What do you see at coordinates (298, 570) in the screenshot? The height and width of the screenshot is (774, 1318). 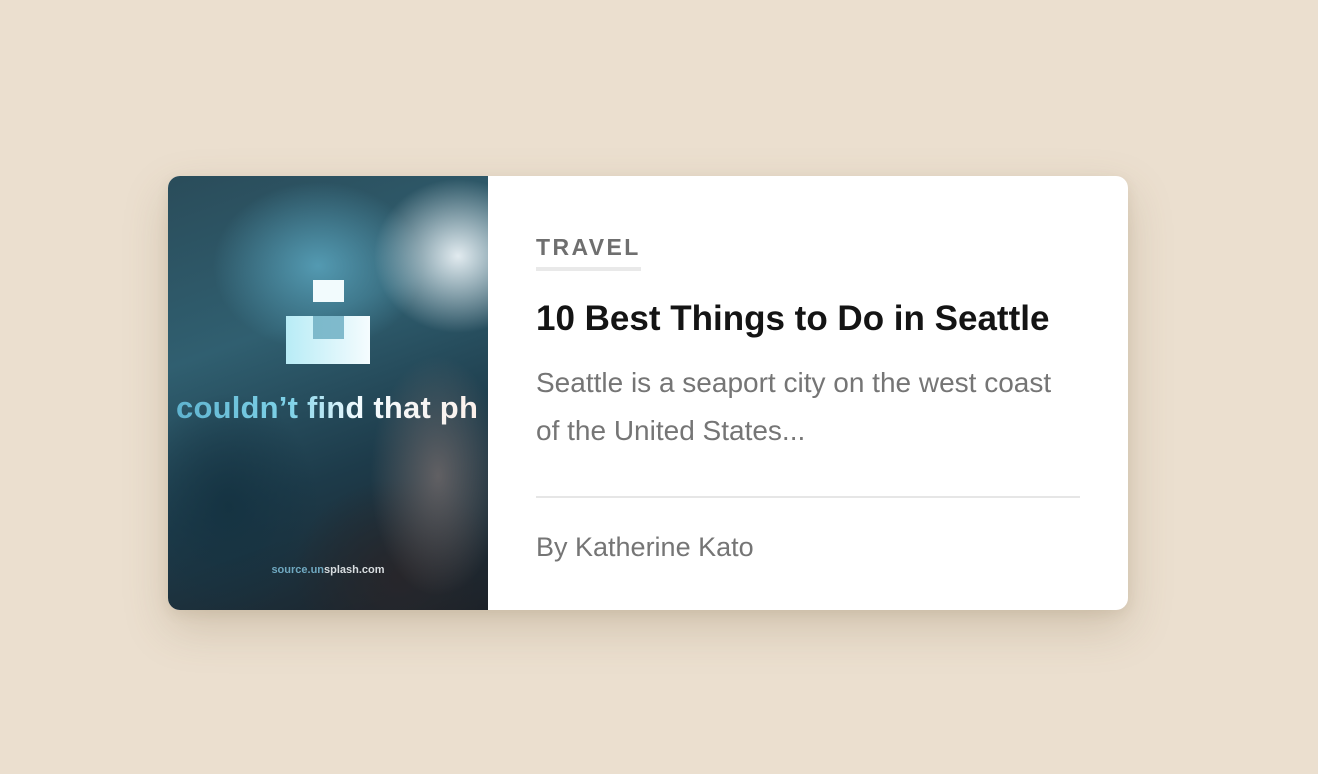 I see `image-source-prefix: source.un` at bounding box center [298, 570].